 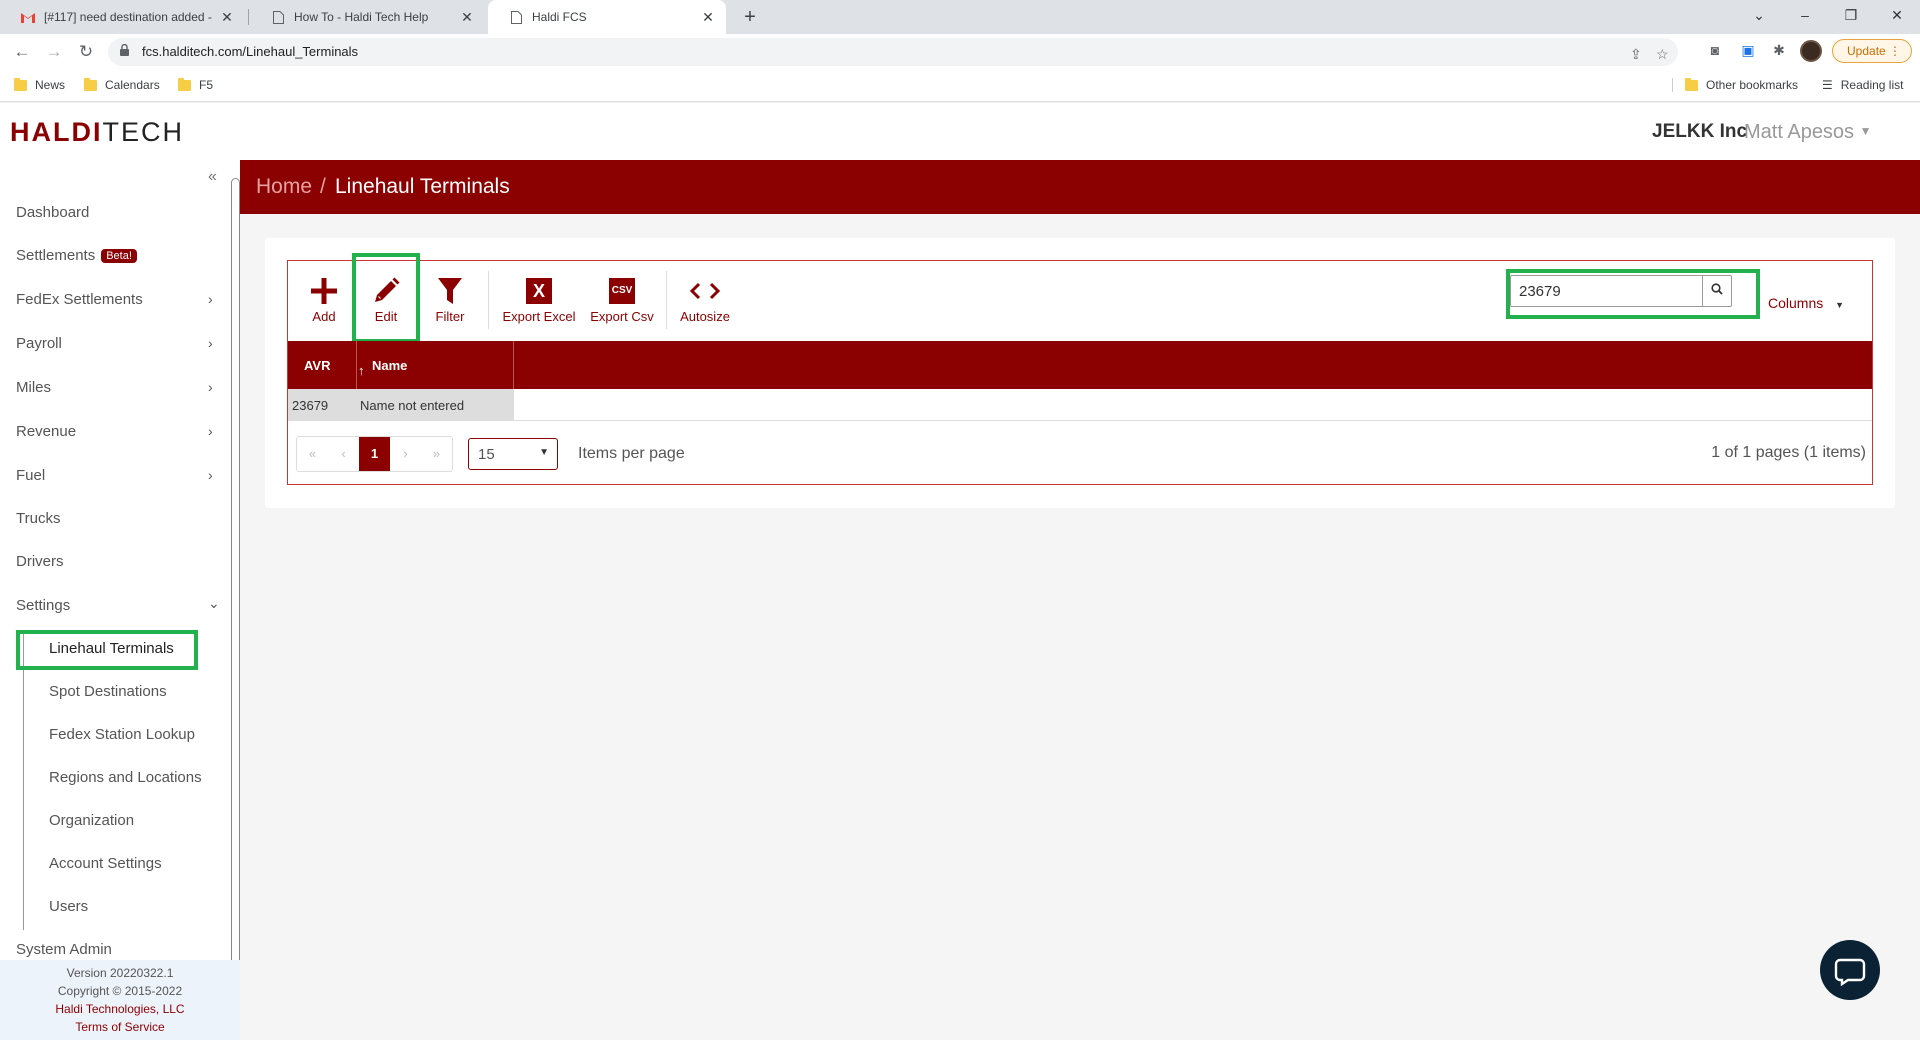 What do you see at coordinates (1806, 303) in the screenshot?
I see `columns-button: Columns ▼` at bounding box center [1806, 303].